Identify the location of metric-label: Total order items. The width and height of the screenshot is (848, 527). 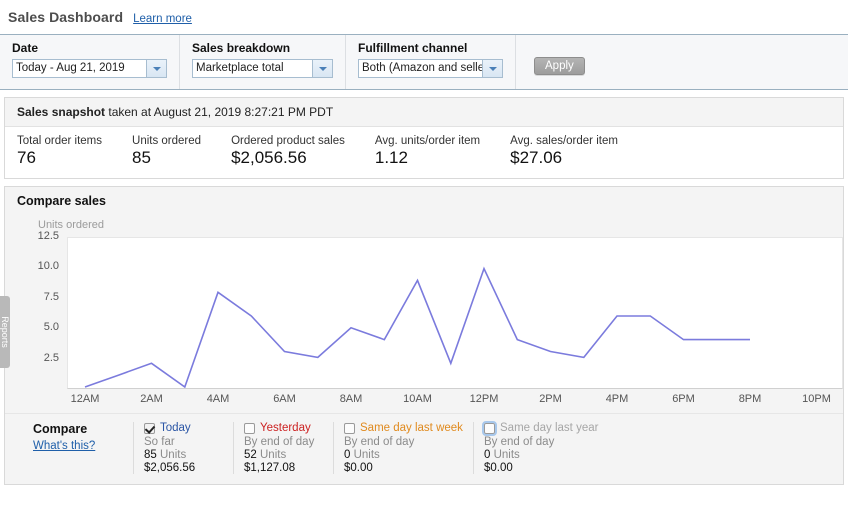
(60, 141).